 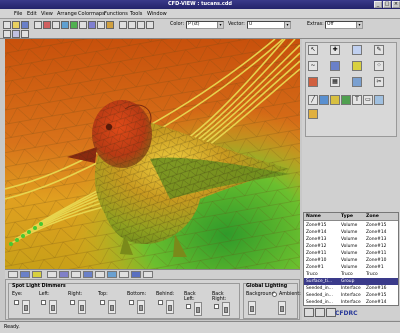 What do you see at coordinates (43, 302) in the screenshot?
I see `left-checkbox` at bounding box center [43, 302].